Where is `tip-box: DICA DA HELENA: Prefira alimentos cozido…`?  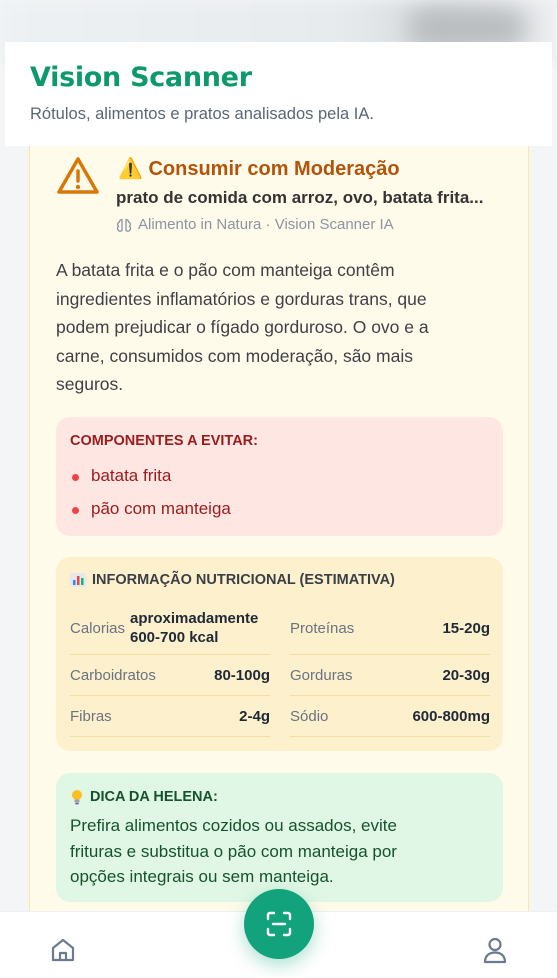
tip-box: DICA DA HELENA: Prefira alimentos cozido… is located at coordinates (279, 837).